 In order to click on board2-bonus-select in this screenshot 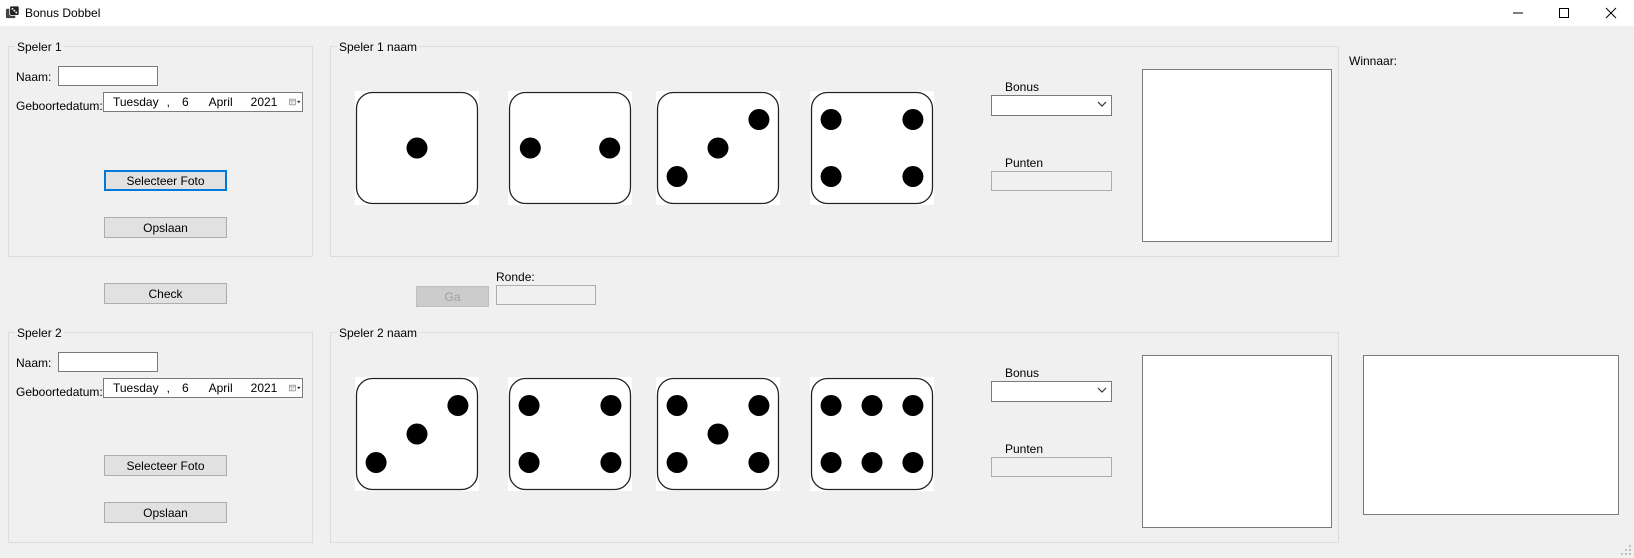, I will do `click(1051, 391)`.